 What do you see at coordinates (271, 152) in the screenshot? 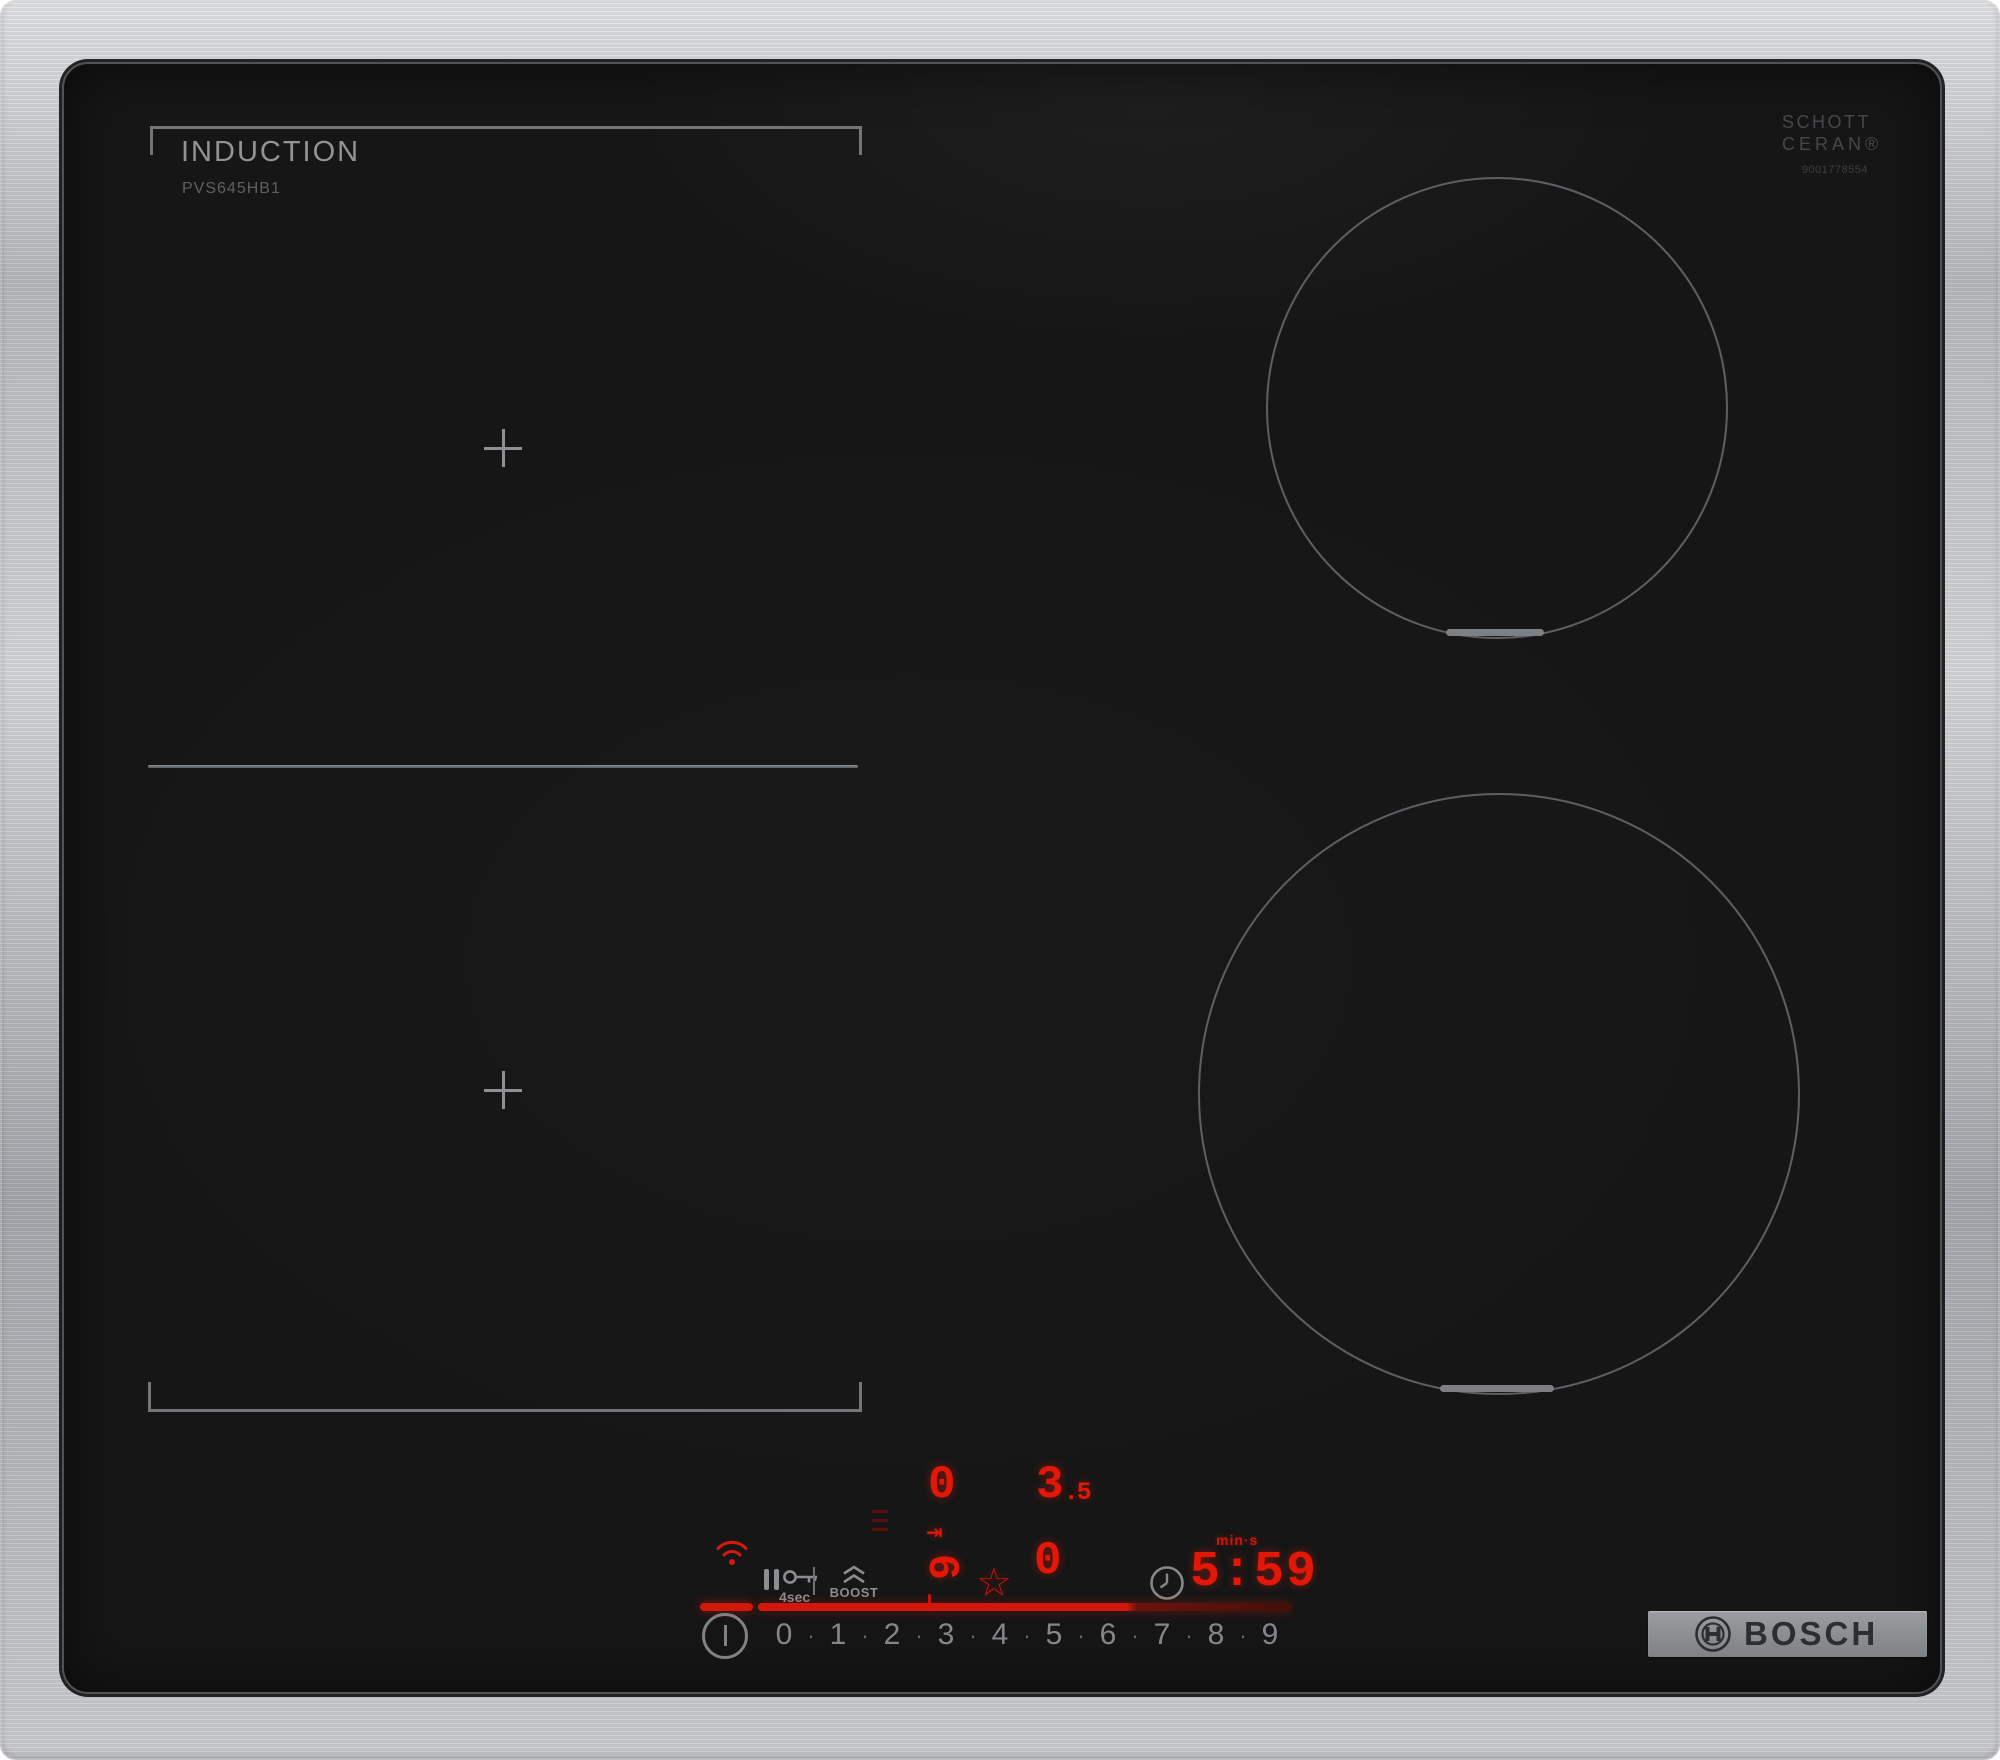
I see `induction-print-label: INDUCTION` at bounding box center [271, 152].